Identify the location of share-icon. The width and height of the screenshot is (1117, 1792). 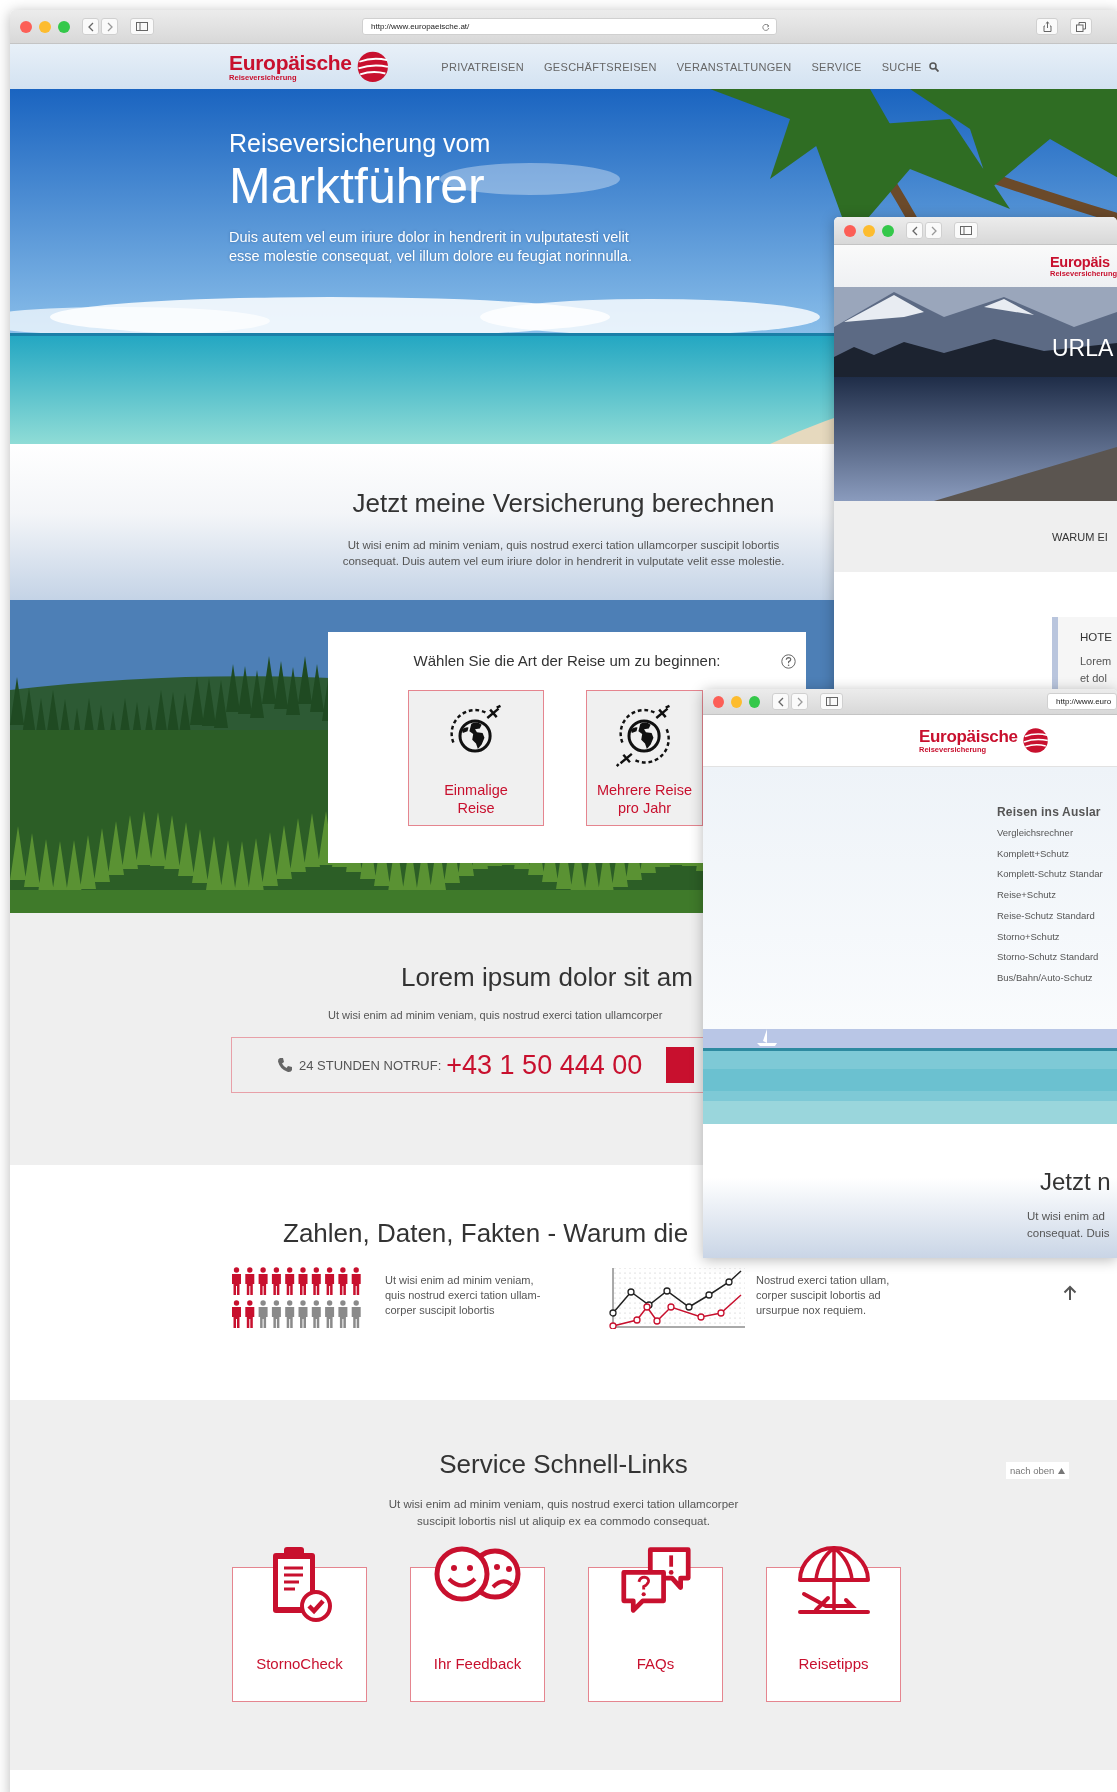
(1047, 26).